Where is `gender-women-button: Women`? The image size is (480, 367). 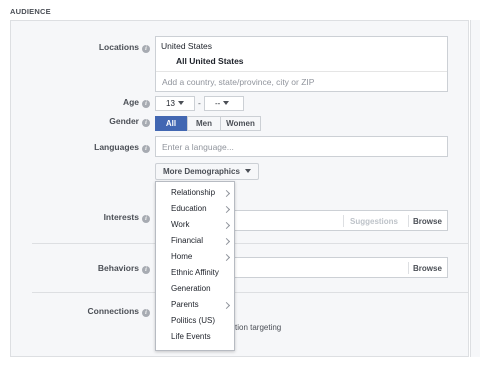 gender-women-button: Women is located at coordinates (240, 123).